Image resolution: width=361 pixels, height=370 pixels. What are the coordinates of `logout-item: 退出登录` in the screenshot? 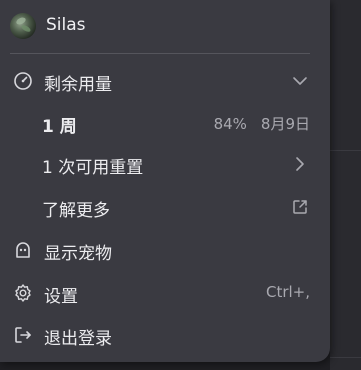 It's located at (165, 335).